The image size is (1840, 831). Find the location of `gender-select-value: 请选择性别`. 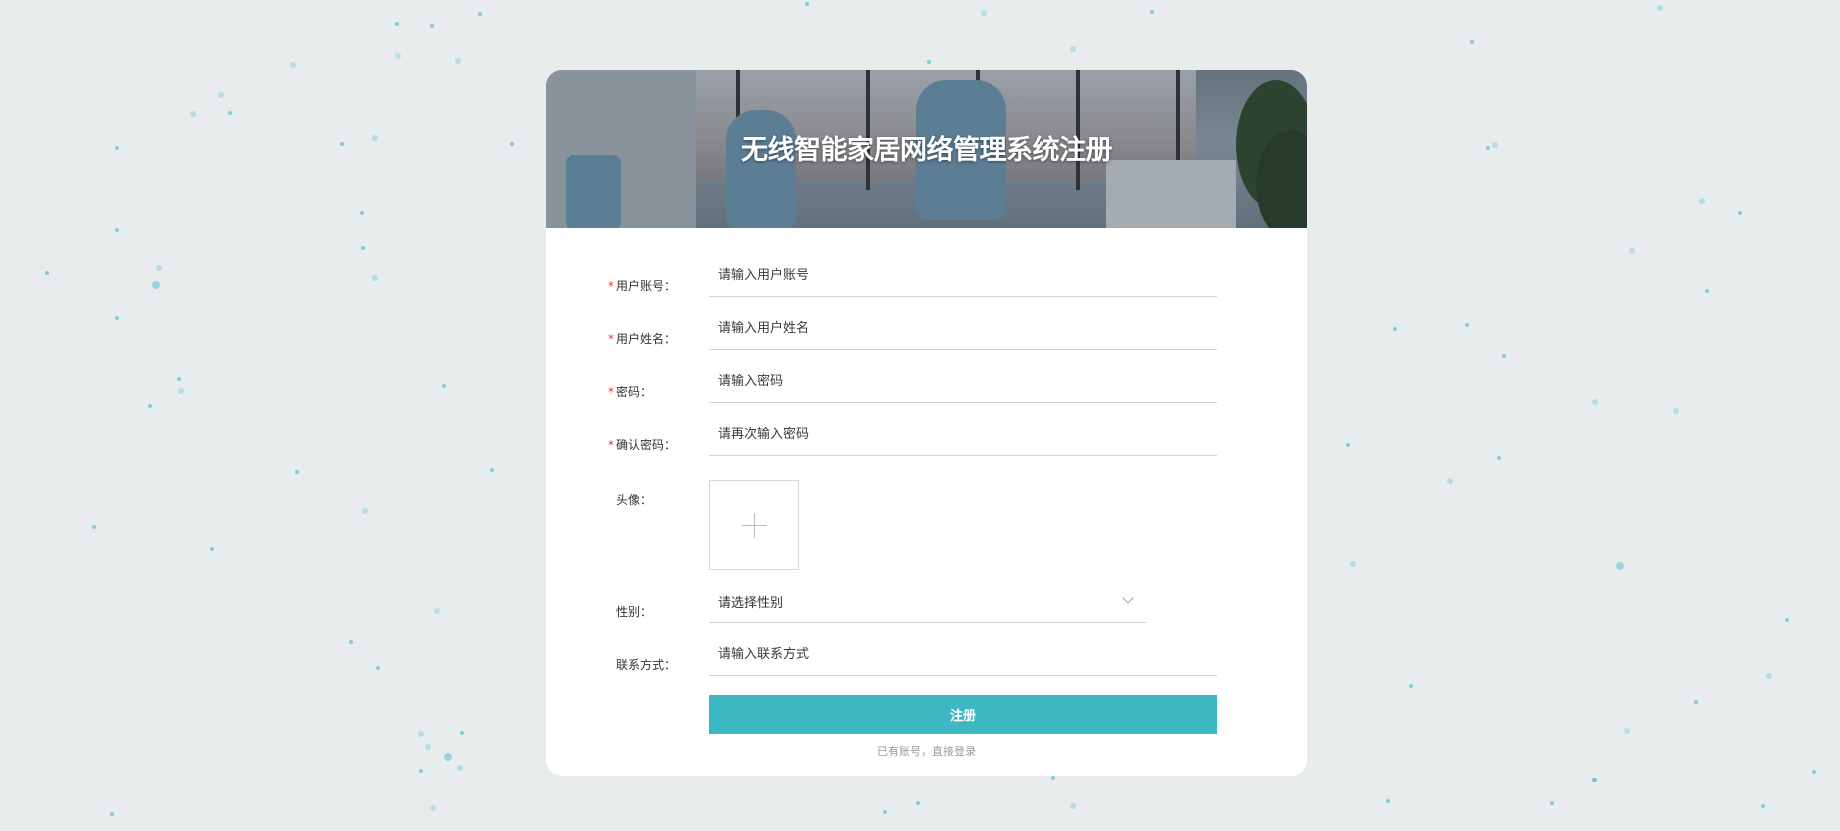

gender-select-value: 请选择性别 is located at coordinates (751, 603).